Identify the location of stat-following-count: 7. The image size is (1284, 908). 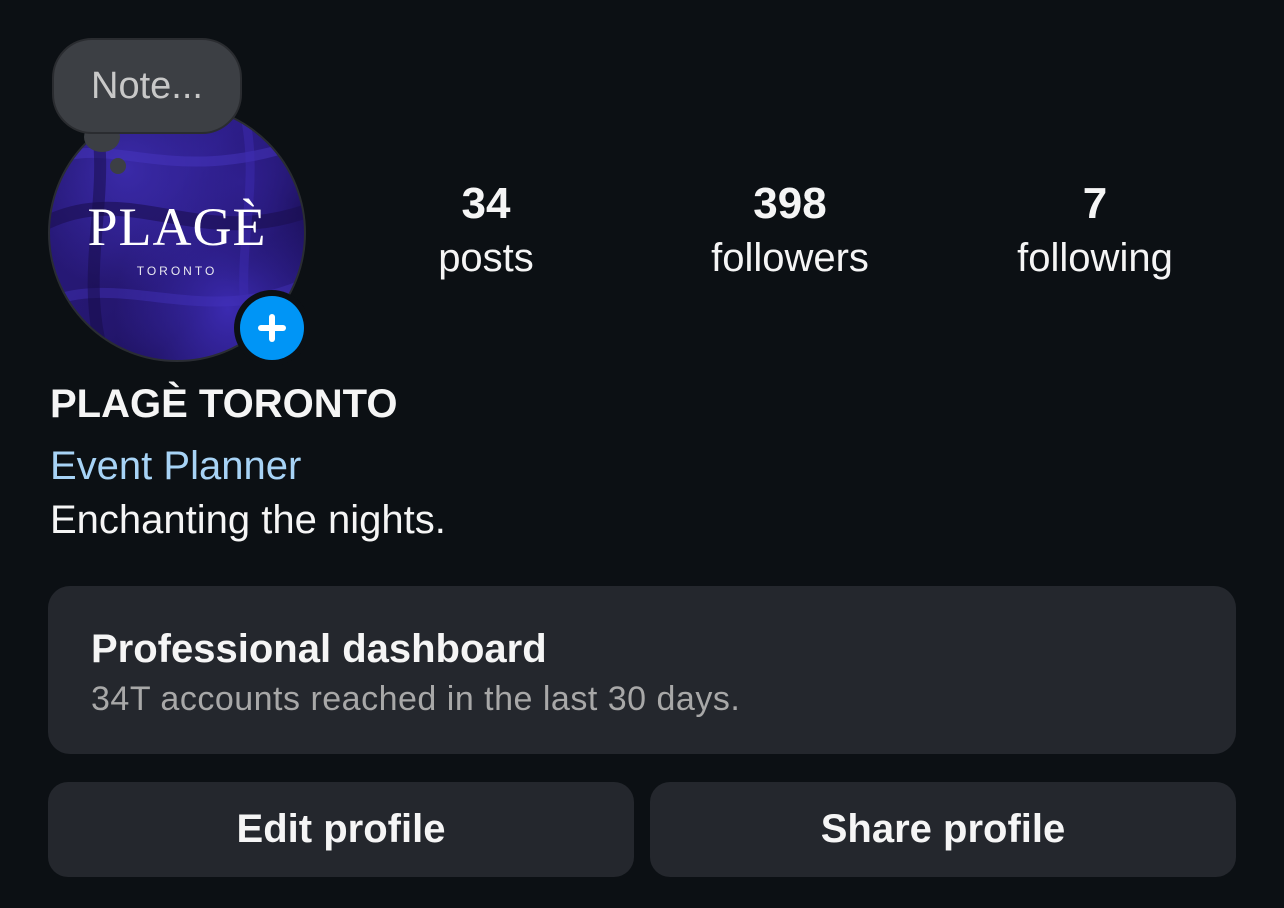
(1095, 203).